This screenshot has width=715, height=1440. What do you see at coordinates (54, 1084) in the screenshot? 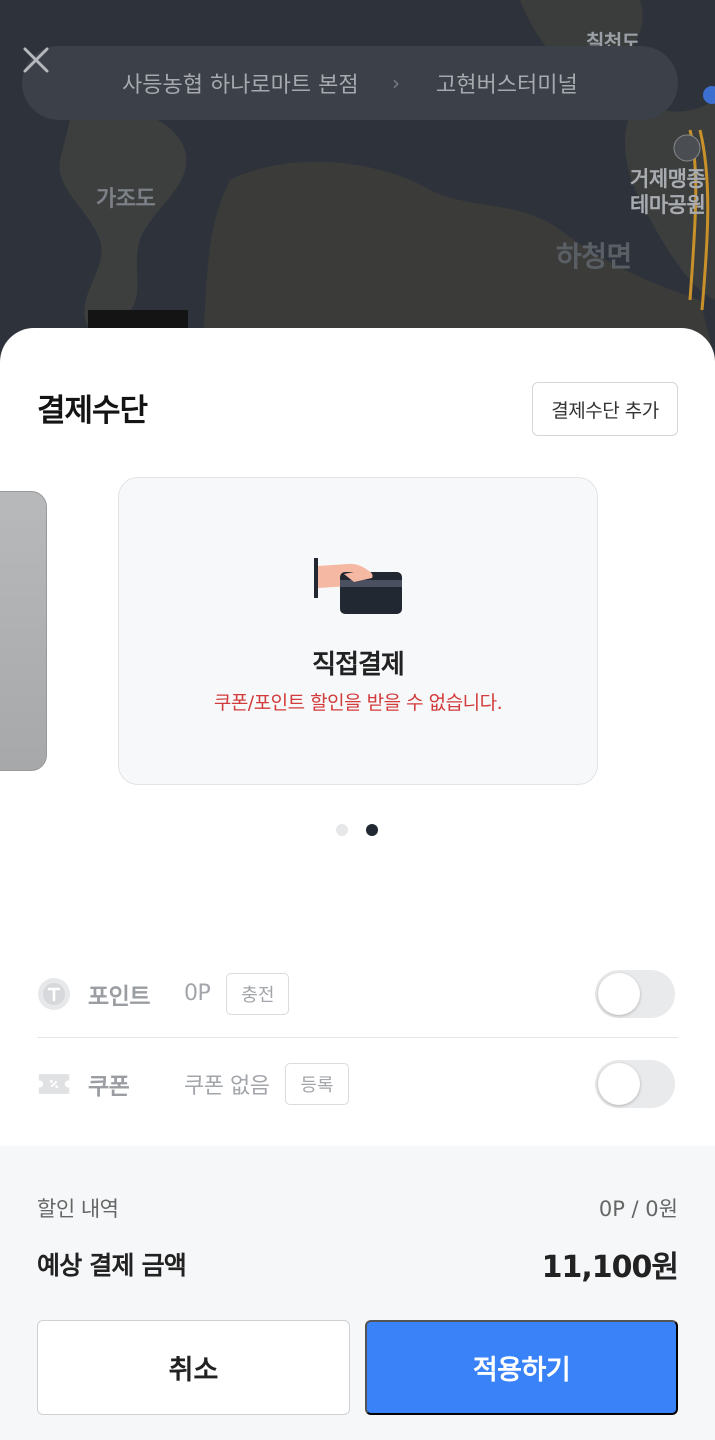
I see `coupon-icon` at bounding box center [54, 1084].